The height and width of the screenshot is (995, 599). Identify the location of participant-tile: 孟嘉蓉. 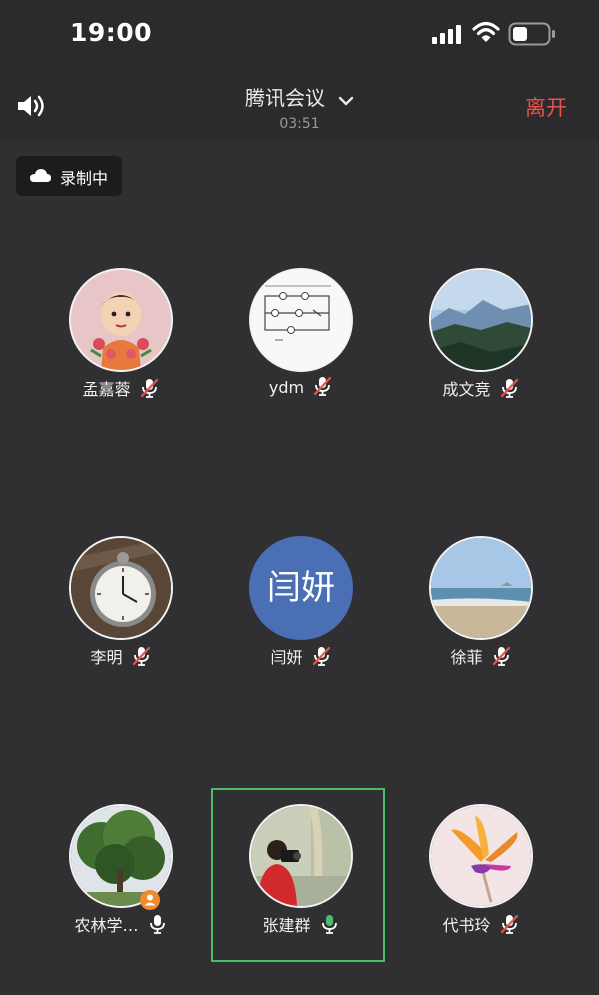
(120, 353).